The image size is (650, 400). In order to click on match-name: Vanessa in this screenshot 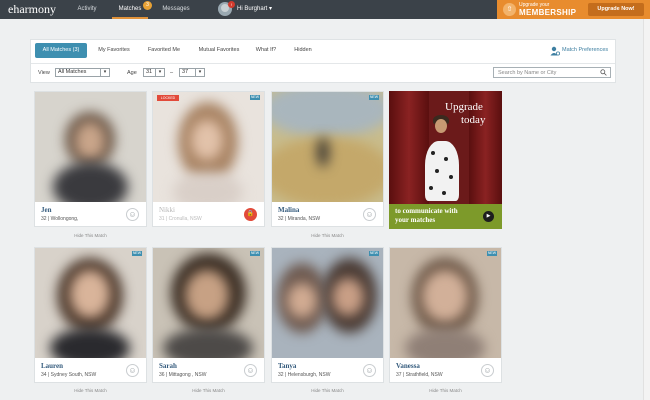, I will do `click(408, 366)`.